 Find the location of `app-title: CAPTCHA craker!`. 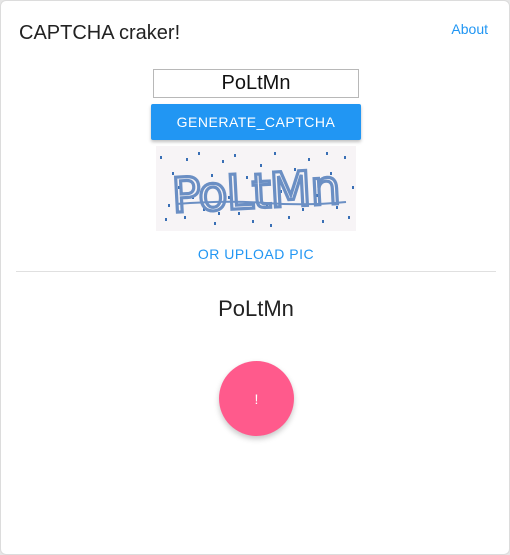

app-title: CAPTCHA craker! is located at coordinates (100, 33).